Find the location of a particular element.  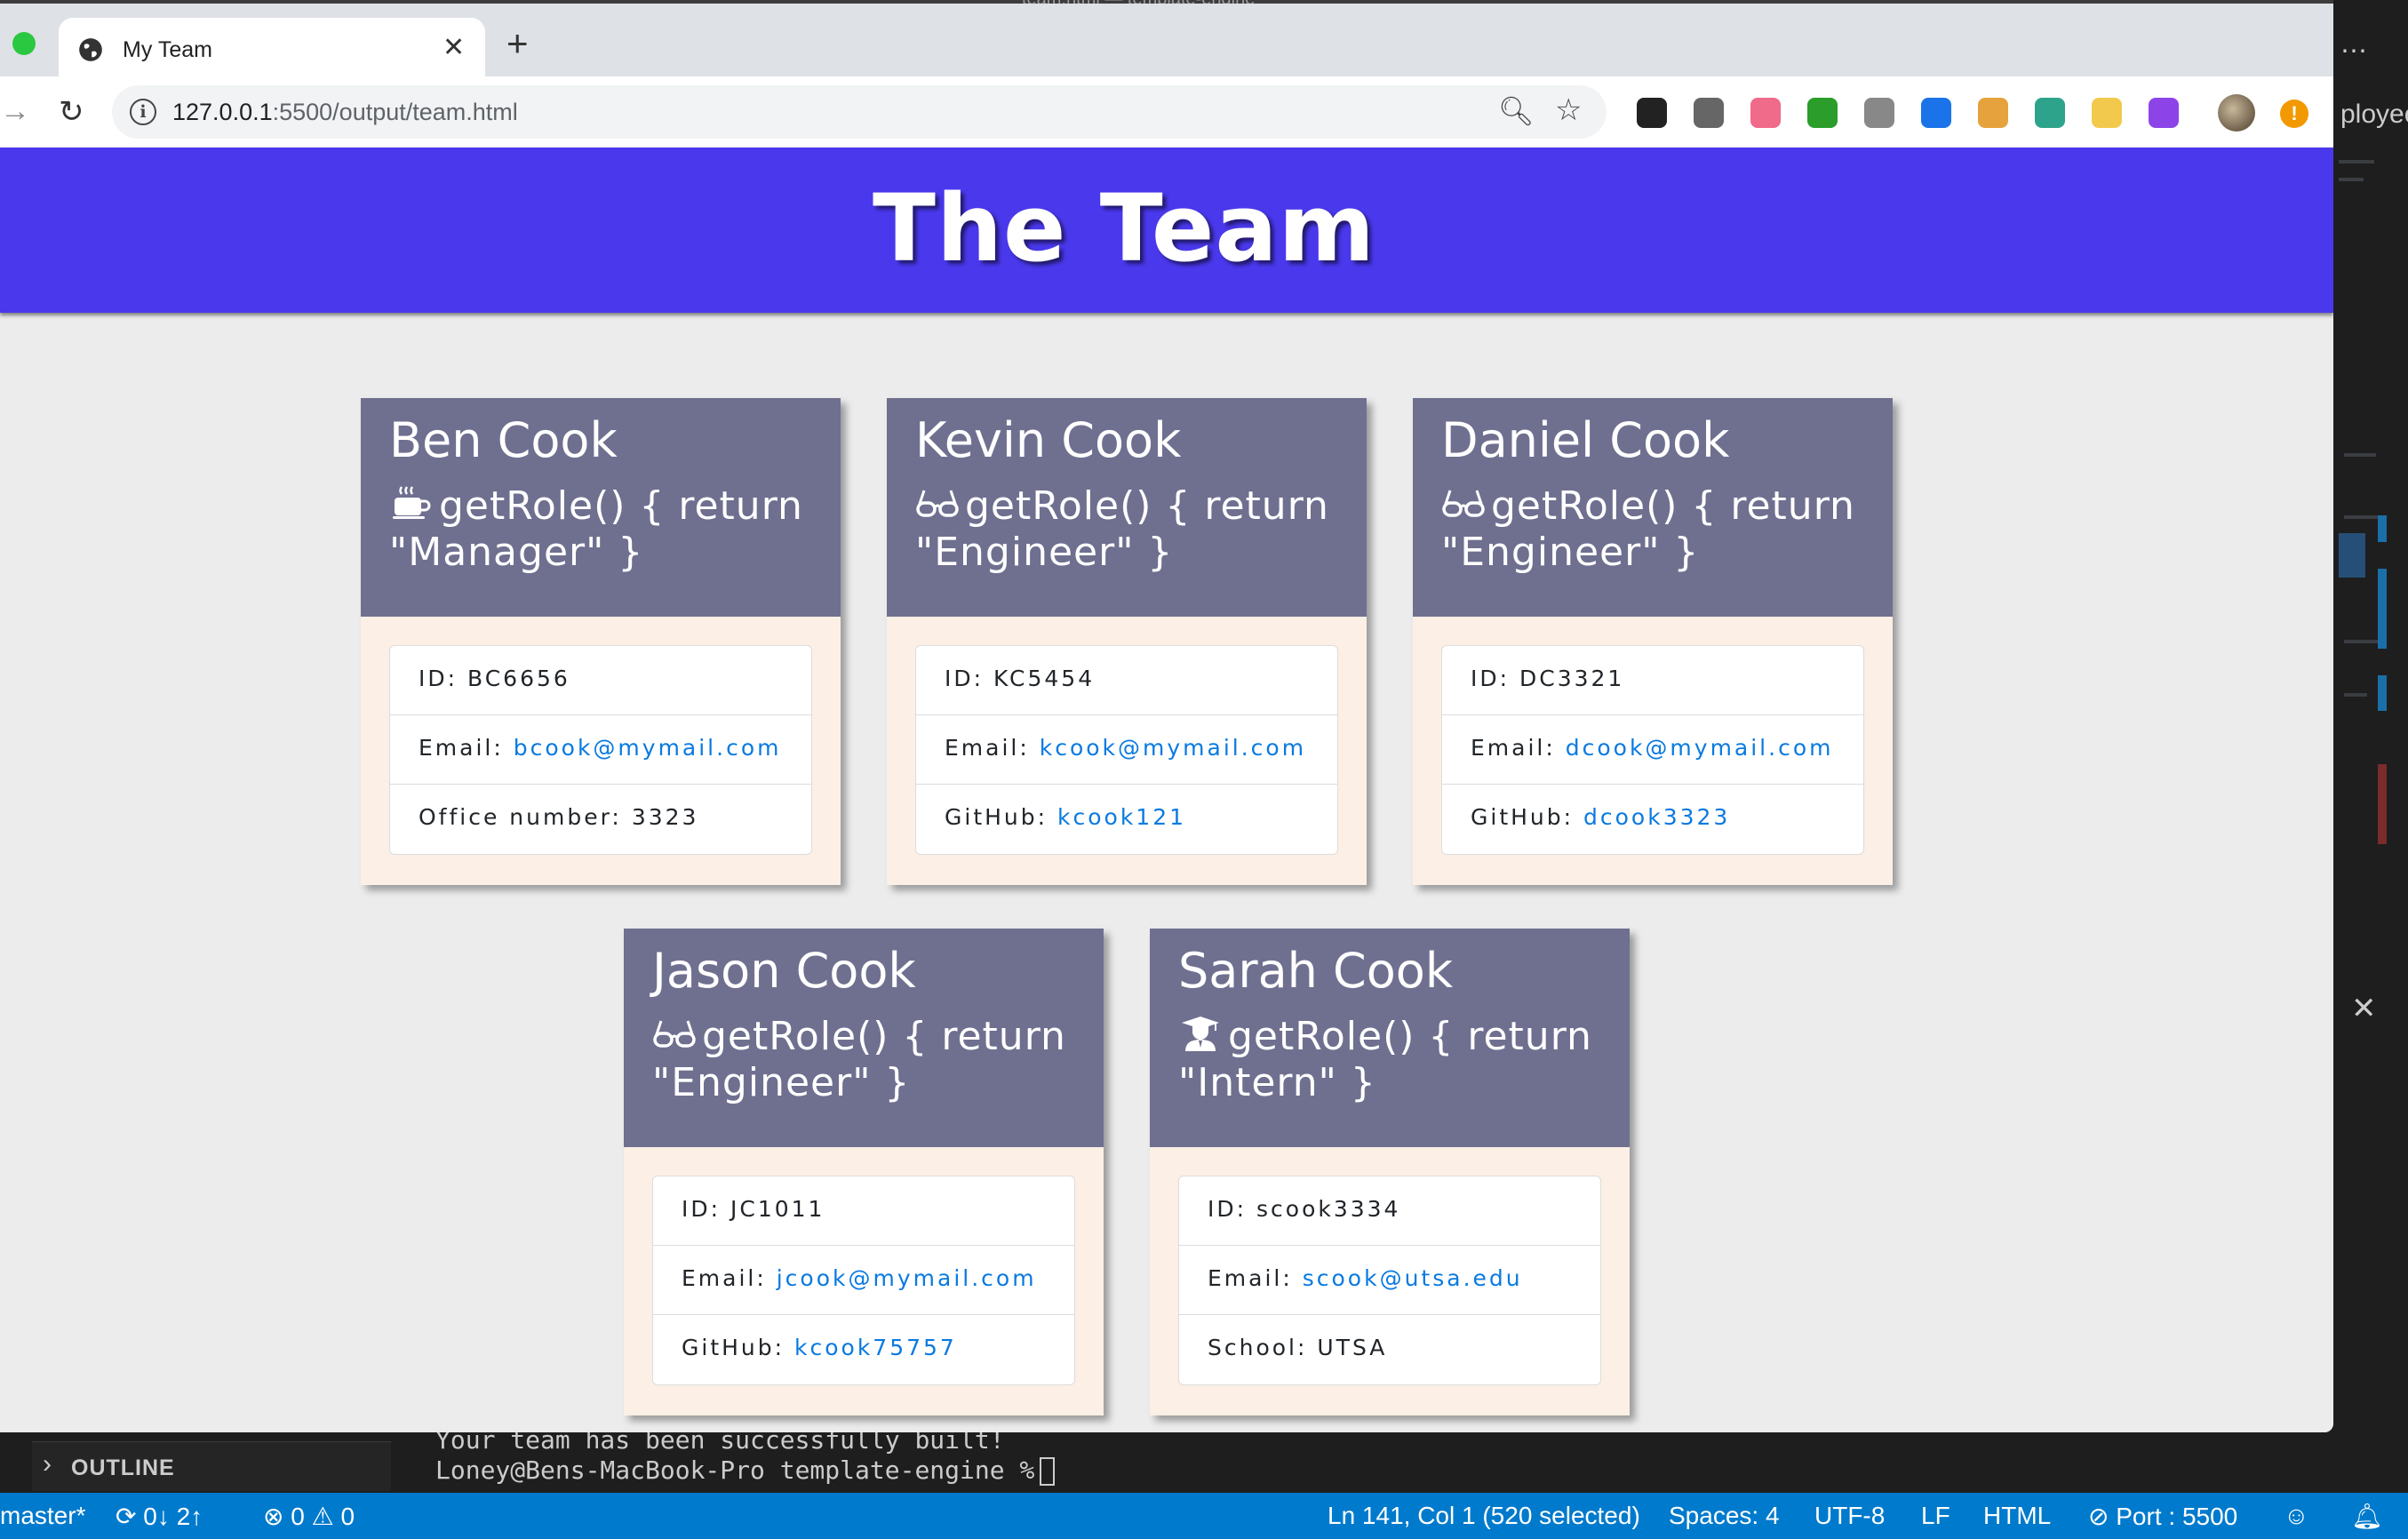

forward-icon: → is located at coordinates (15, 111).